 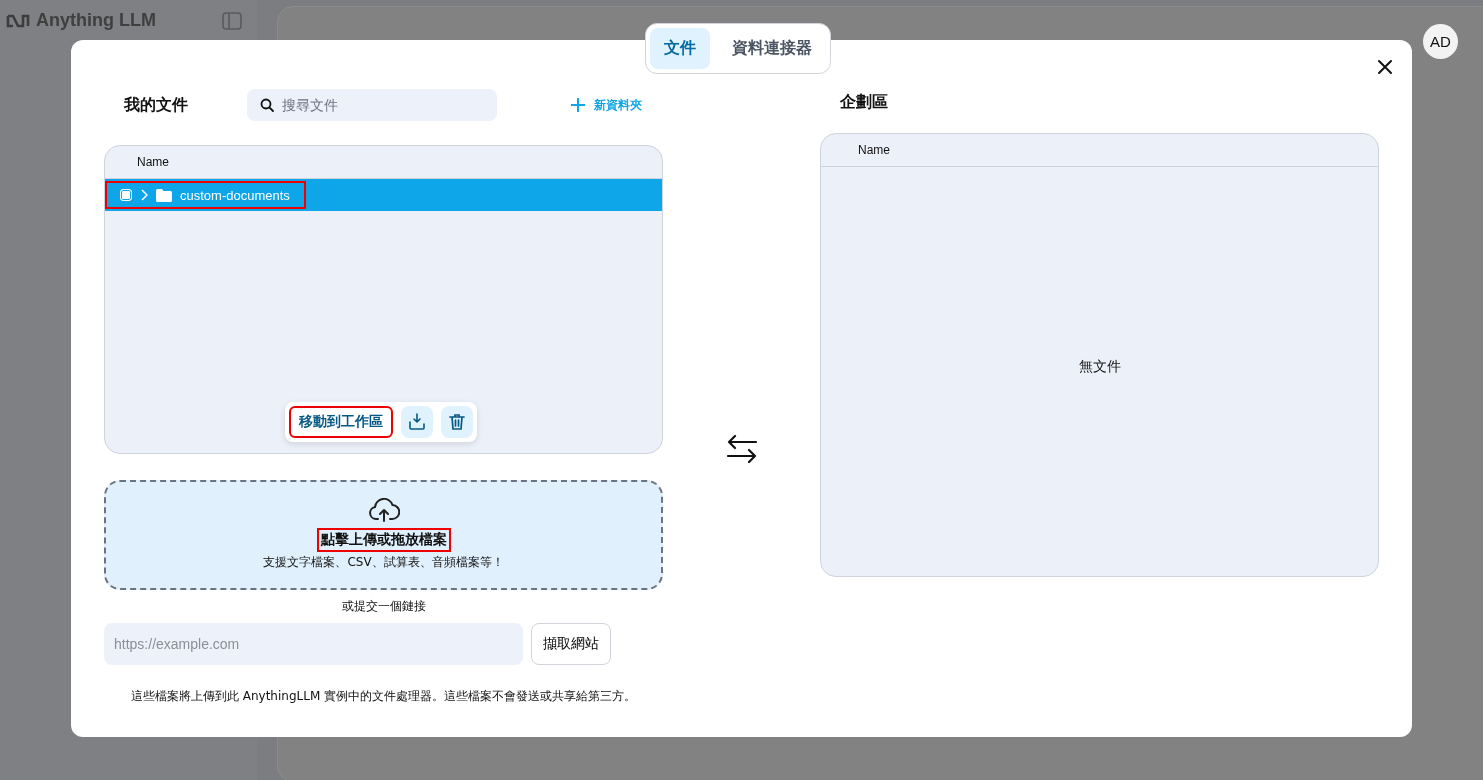 I want to click on checkbox, so click(x=126, y=195).